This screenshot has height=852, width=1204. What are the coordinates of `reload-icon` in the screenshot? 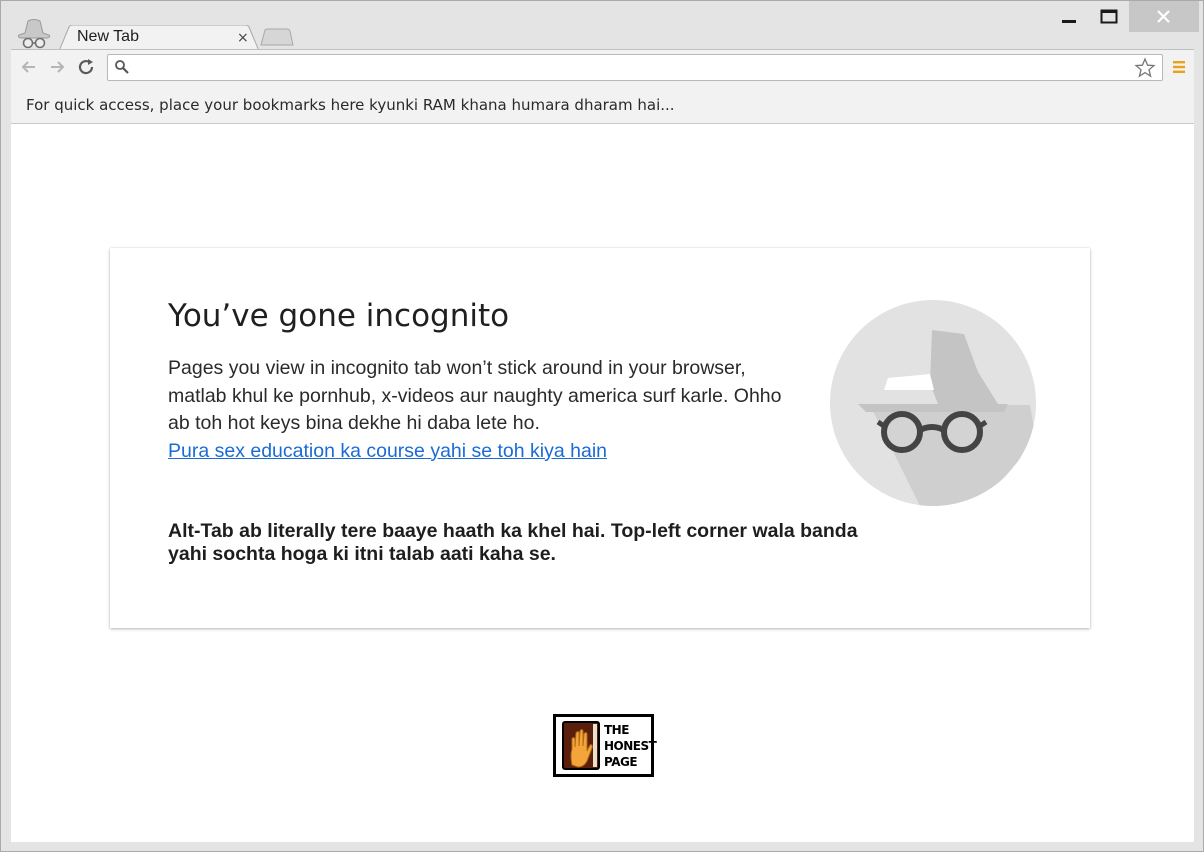 It's located at (87, 67).